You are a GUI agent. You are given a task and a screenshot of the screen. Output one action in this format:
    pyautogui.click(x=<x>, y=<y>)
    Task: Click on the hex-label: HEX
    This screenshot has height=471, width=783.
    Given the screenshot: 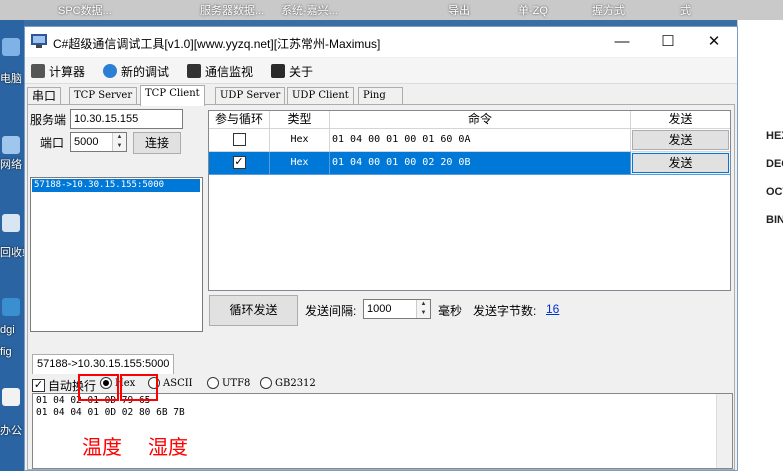 What is the action you would take?
    pyautogui.click(x=774, y=136)
    